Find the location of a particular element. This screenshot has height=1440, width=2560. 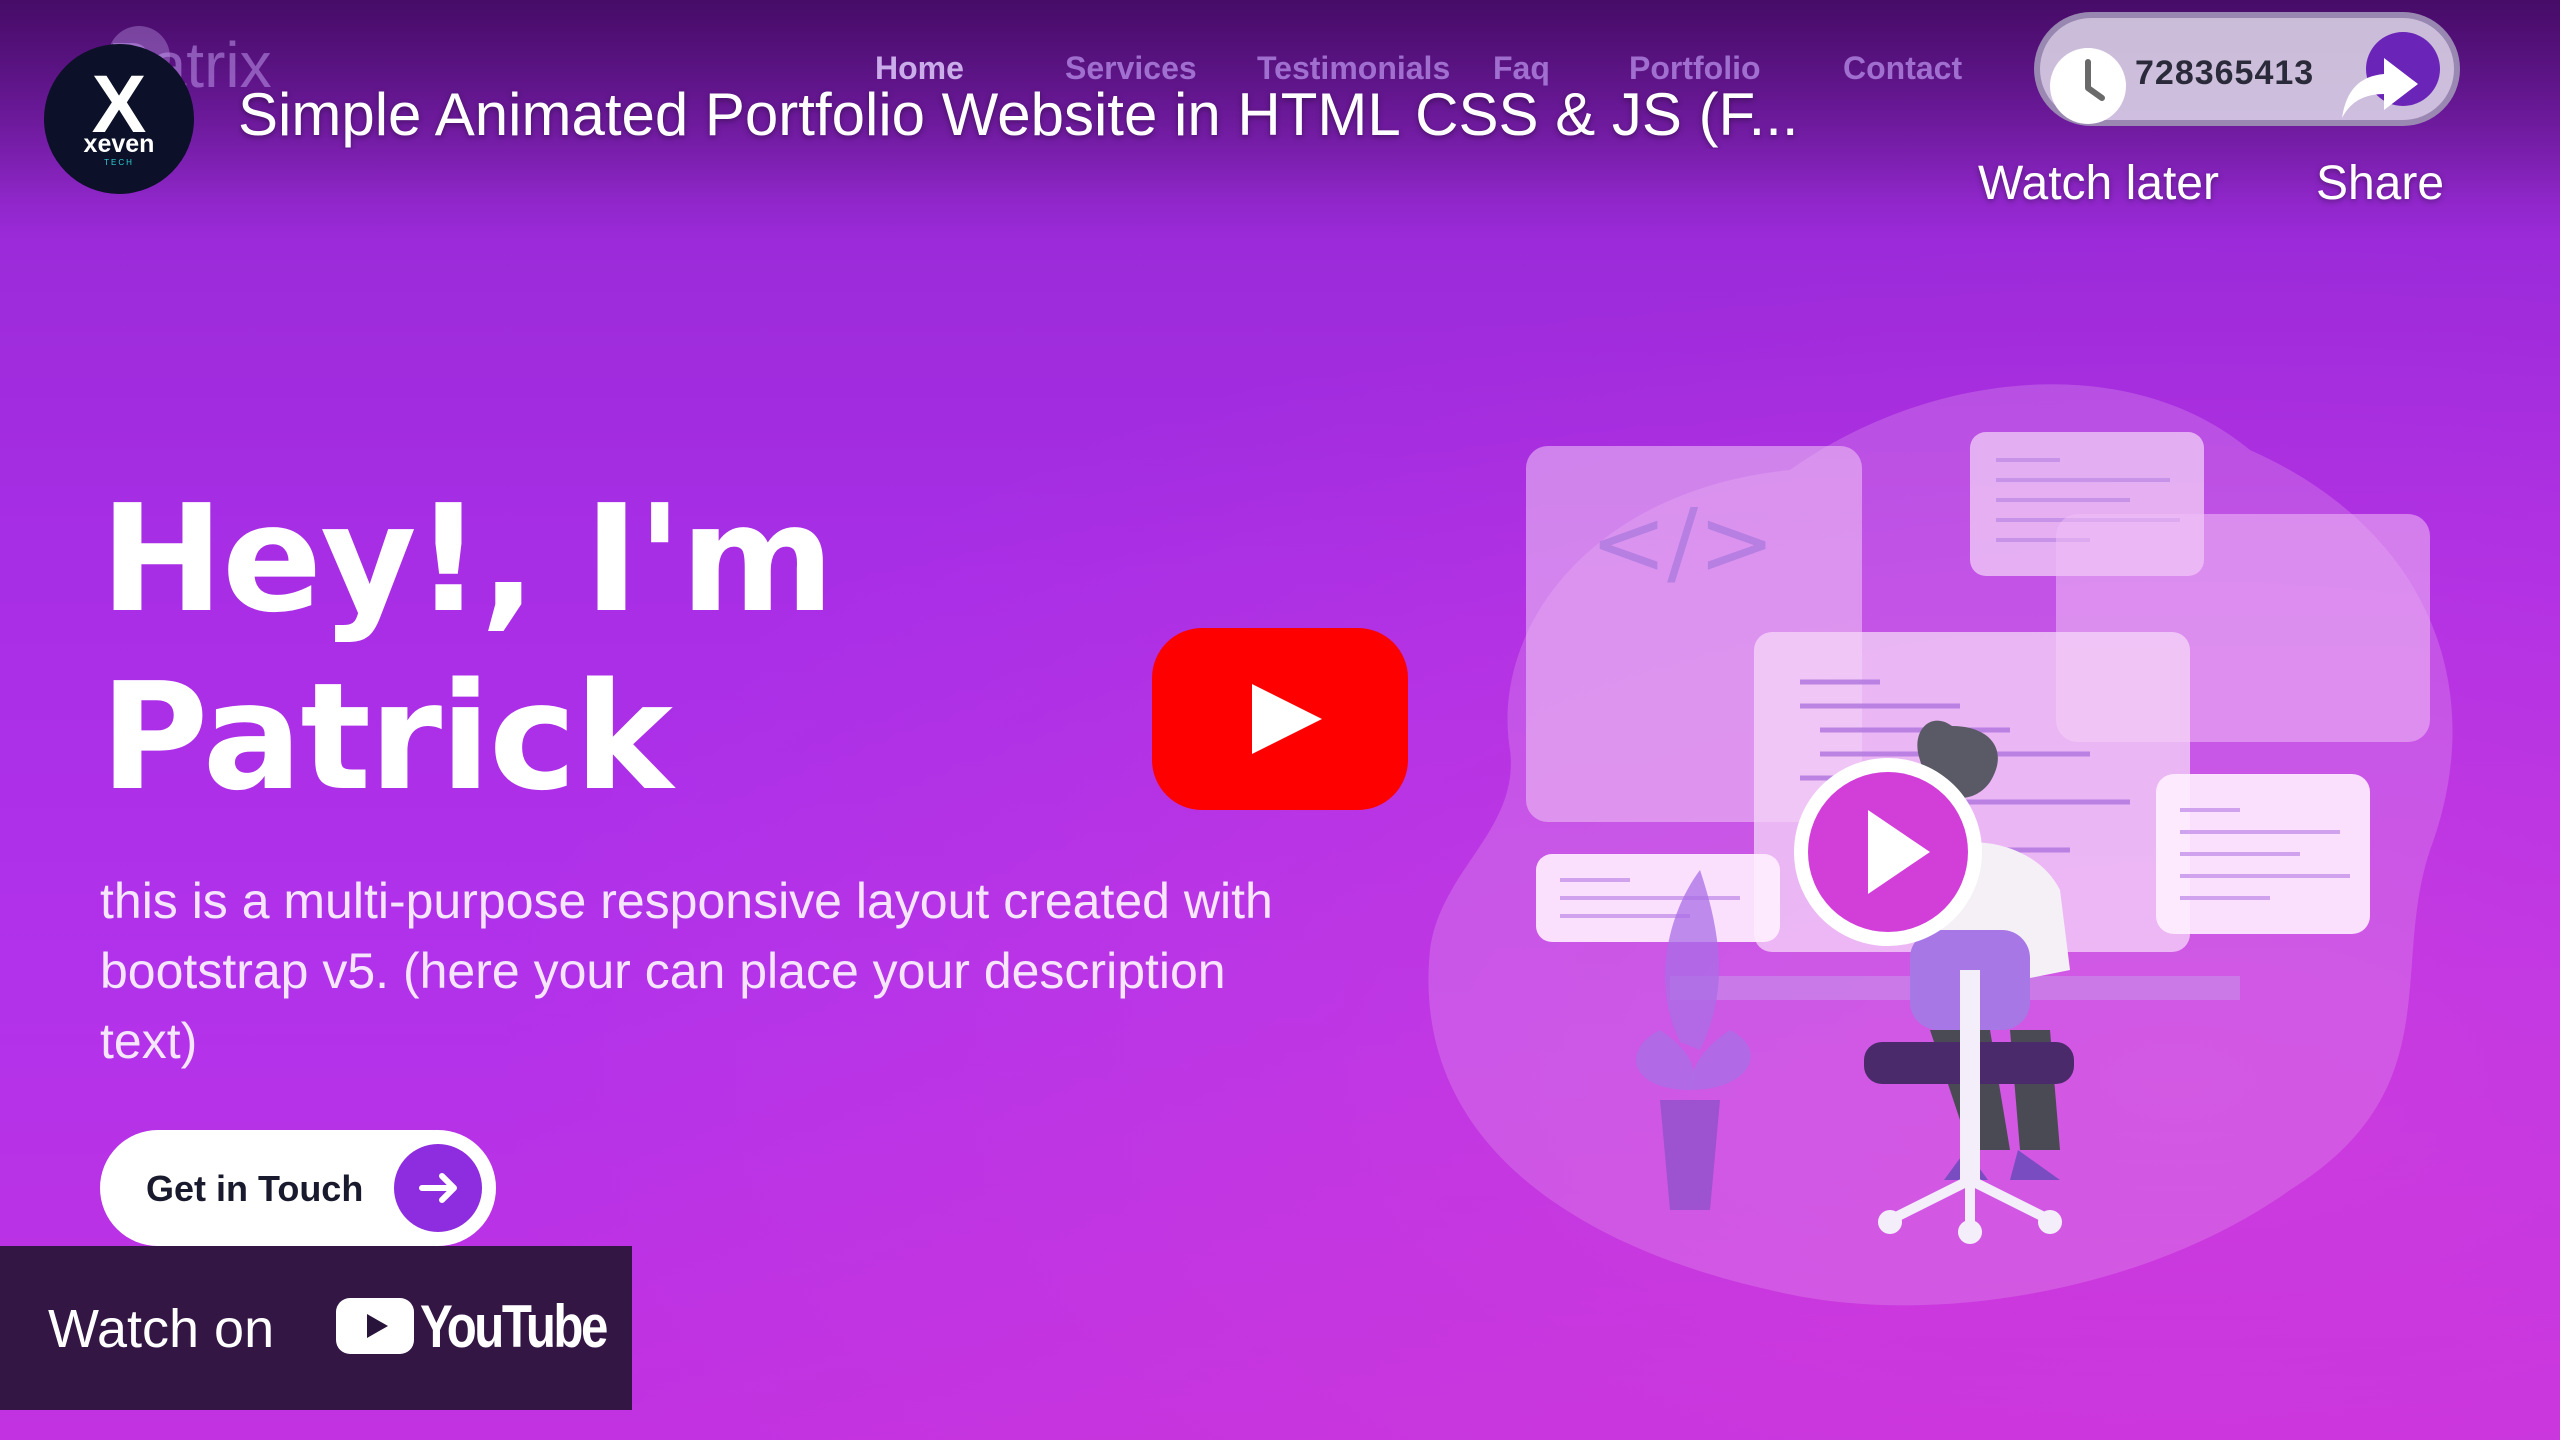

hero-heading-line1: Hey!, I'm is located at coordinates (467, 559).